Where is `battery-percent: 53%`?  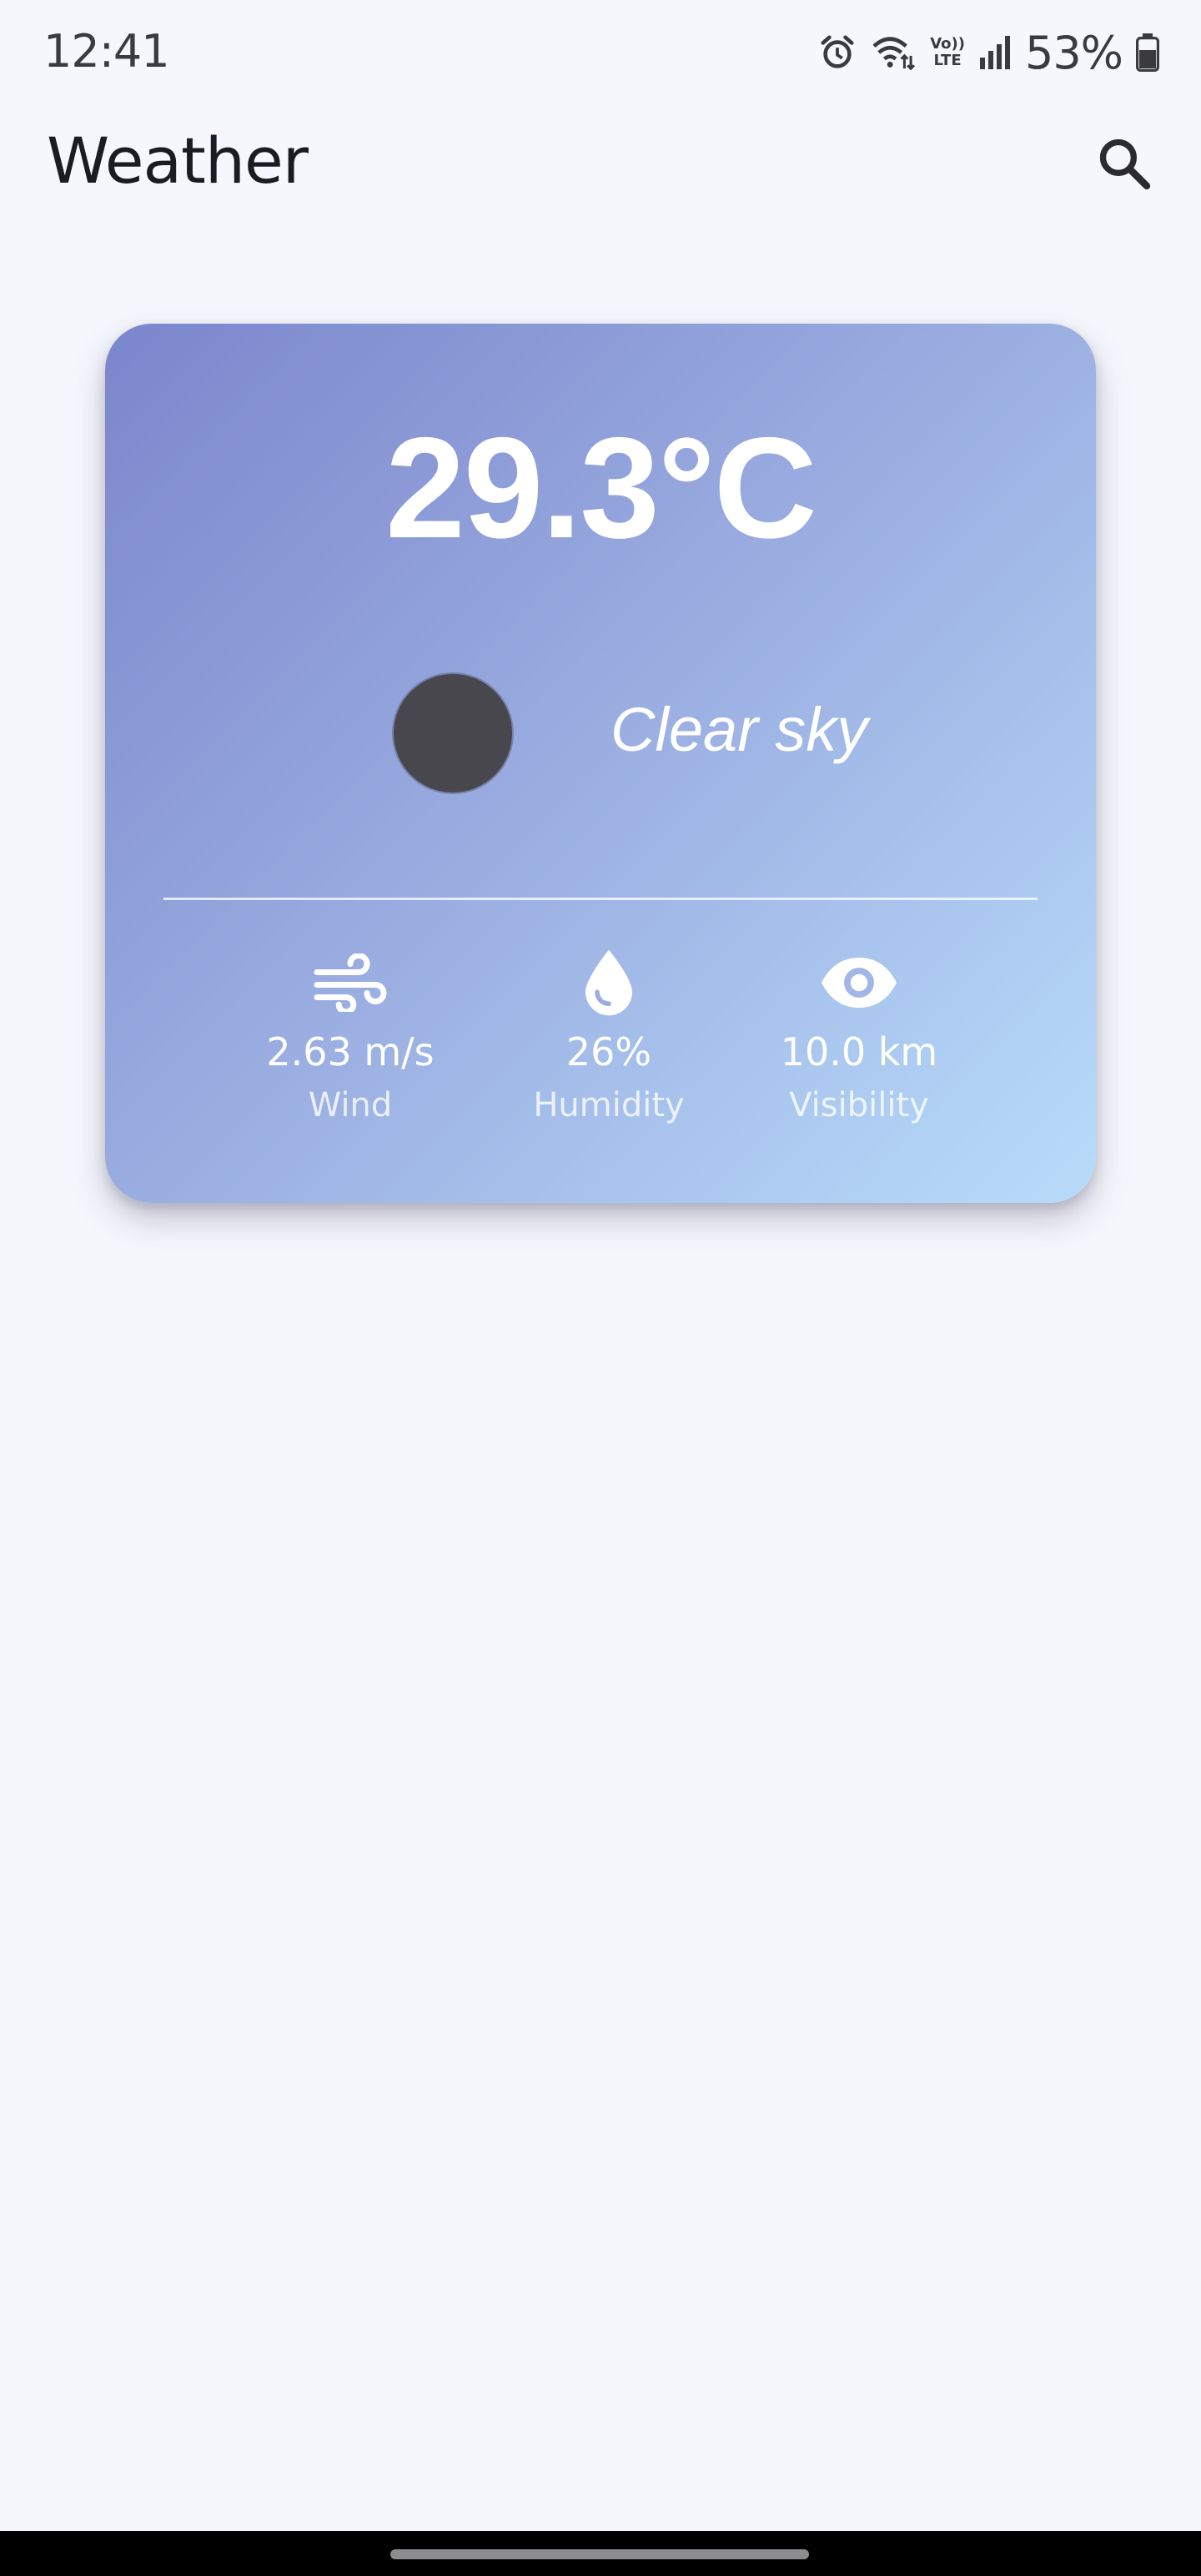 battery-percent: 53% is located at coordinates (1074, 52).